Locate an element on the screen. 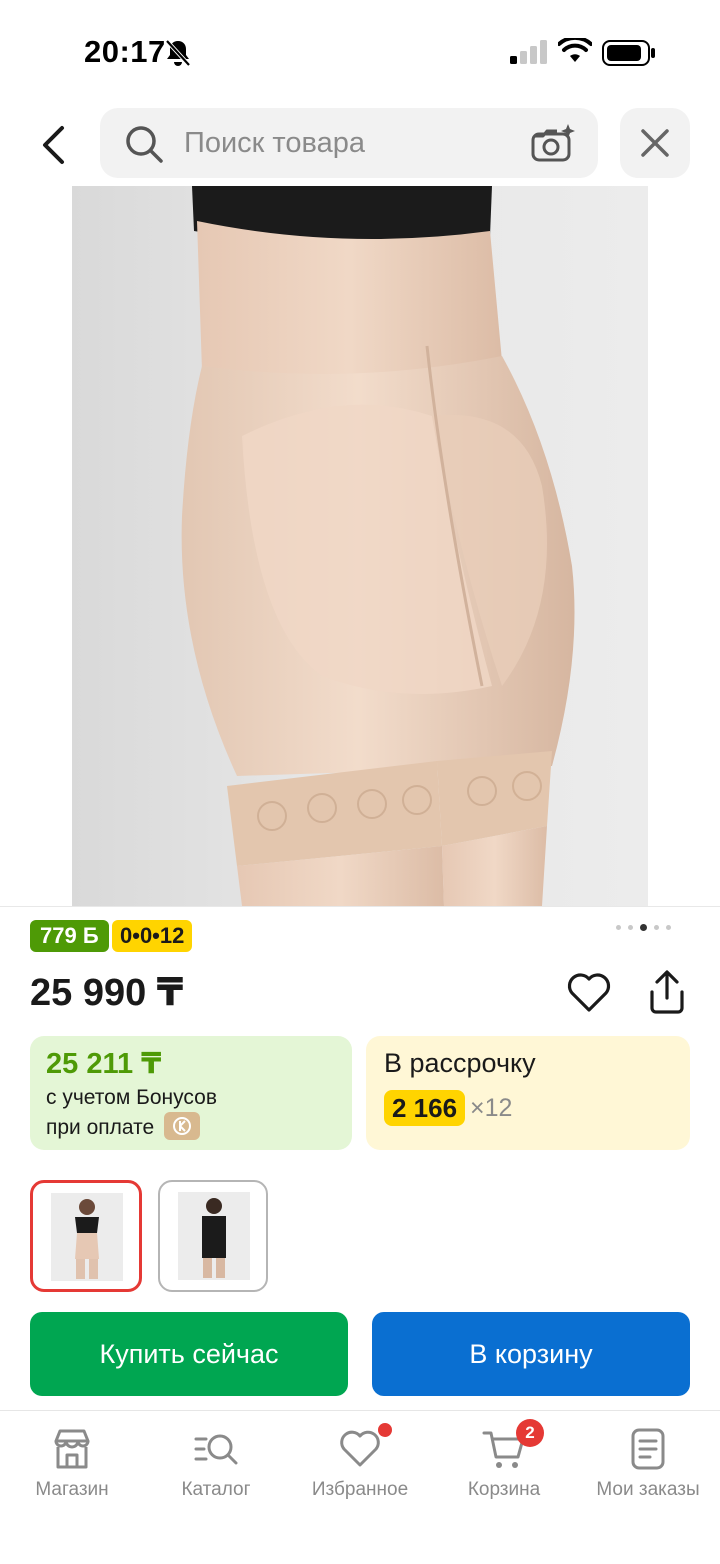 Image resolution: width=720 pixels, height=1564 pixels. chevron-left-icon is located at coordinates (53, 145).